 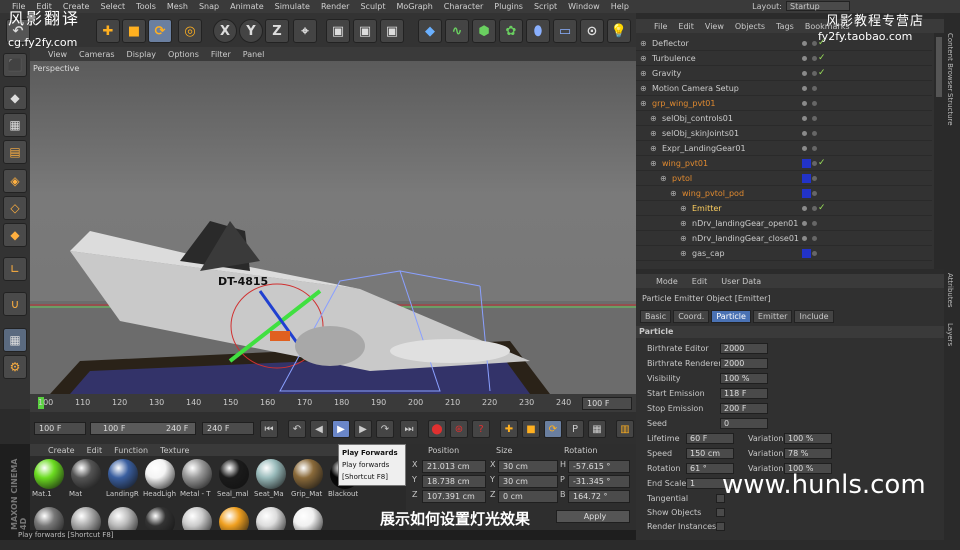 I want to click on previous-key-icon: ◀, so click(x=319, y=429).